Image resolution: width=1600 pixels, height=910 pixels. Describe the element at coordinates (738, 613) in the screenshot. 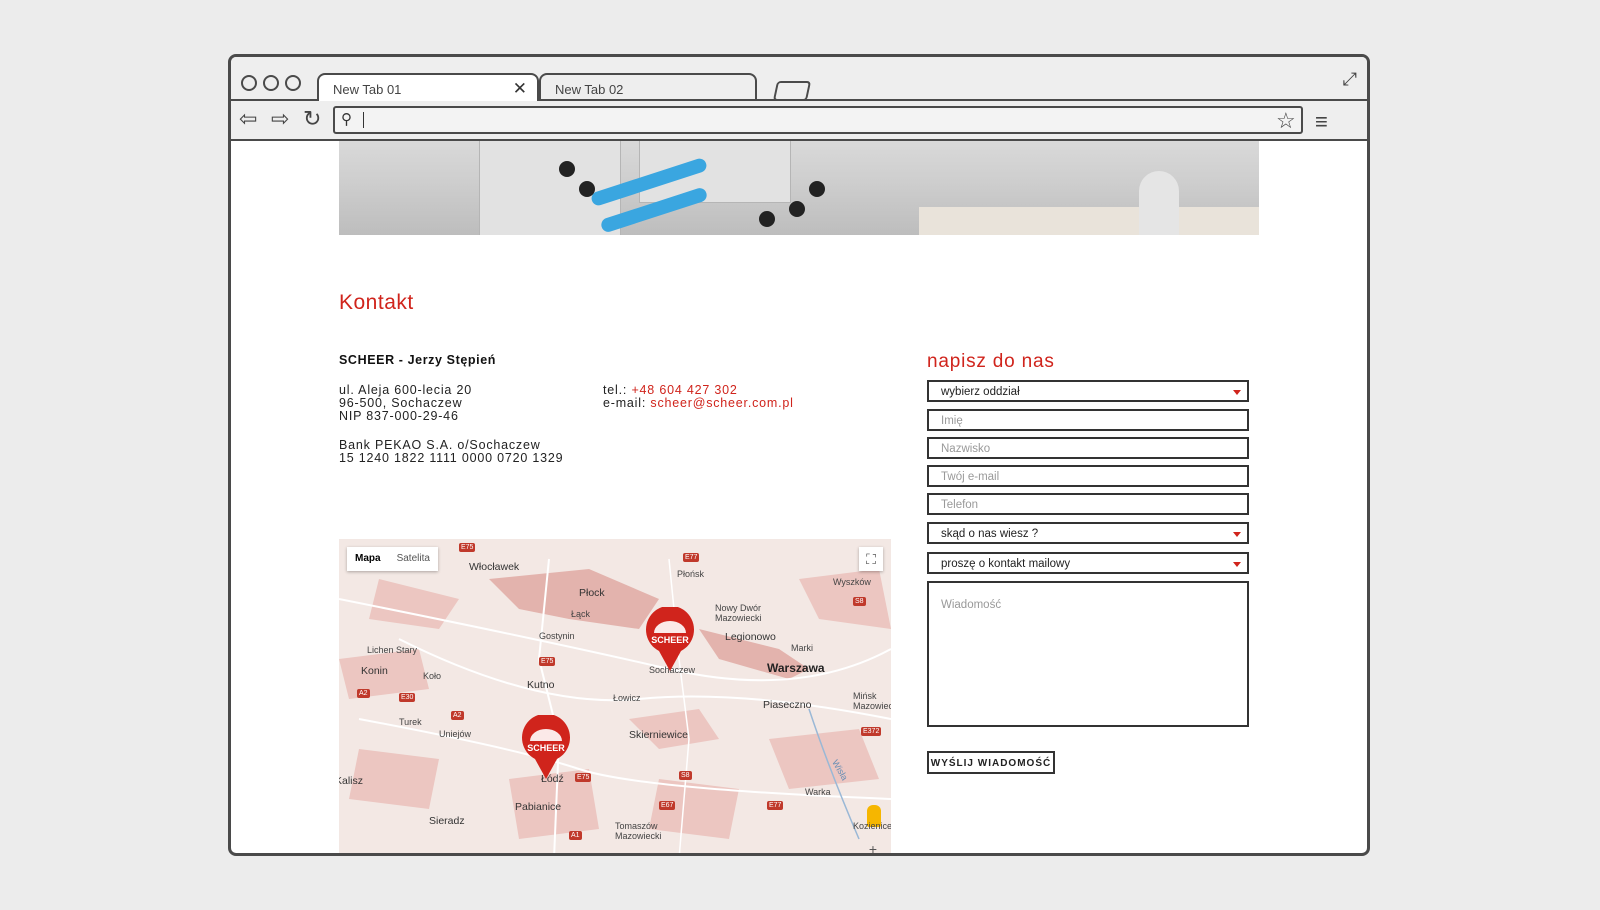

I see `map-city-label: Nowy Dwór Mazowiecki` at that location.